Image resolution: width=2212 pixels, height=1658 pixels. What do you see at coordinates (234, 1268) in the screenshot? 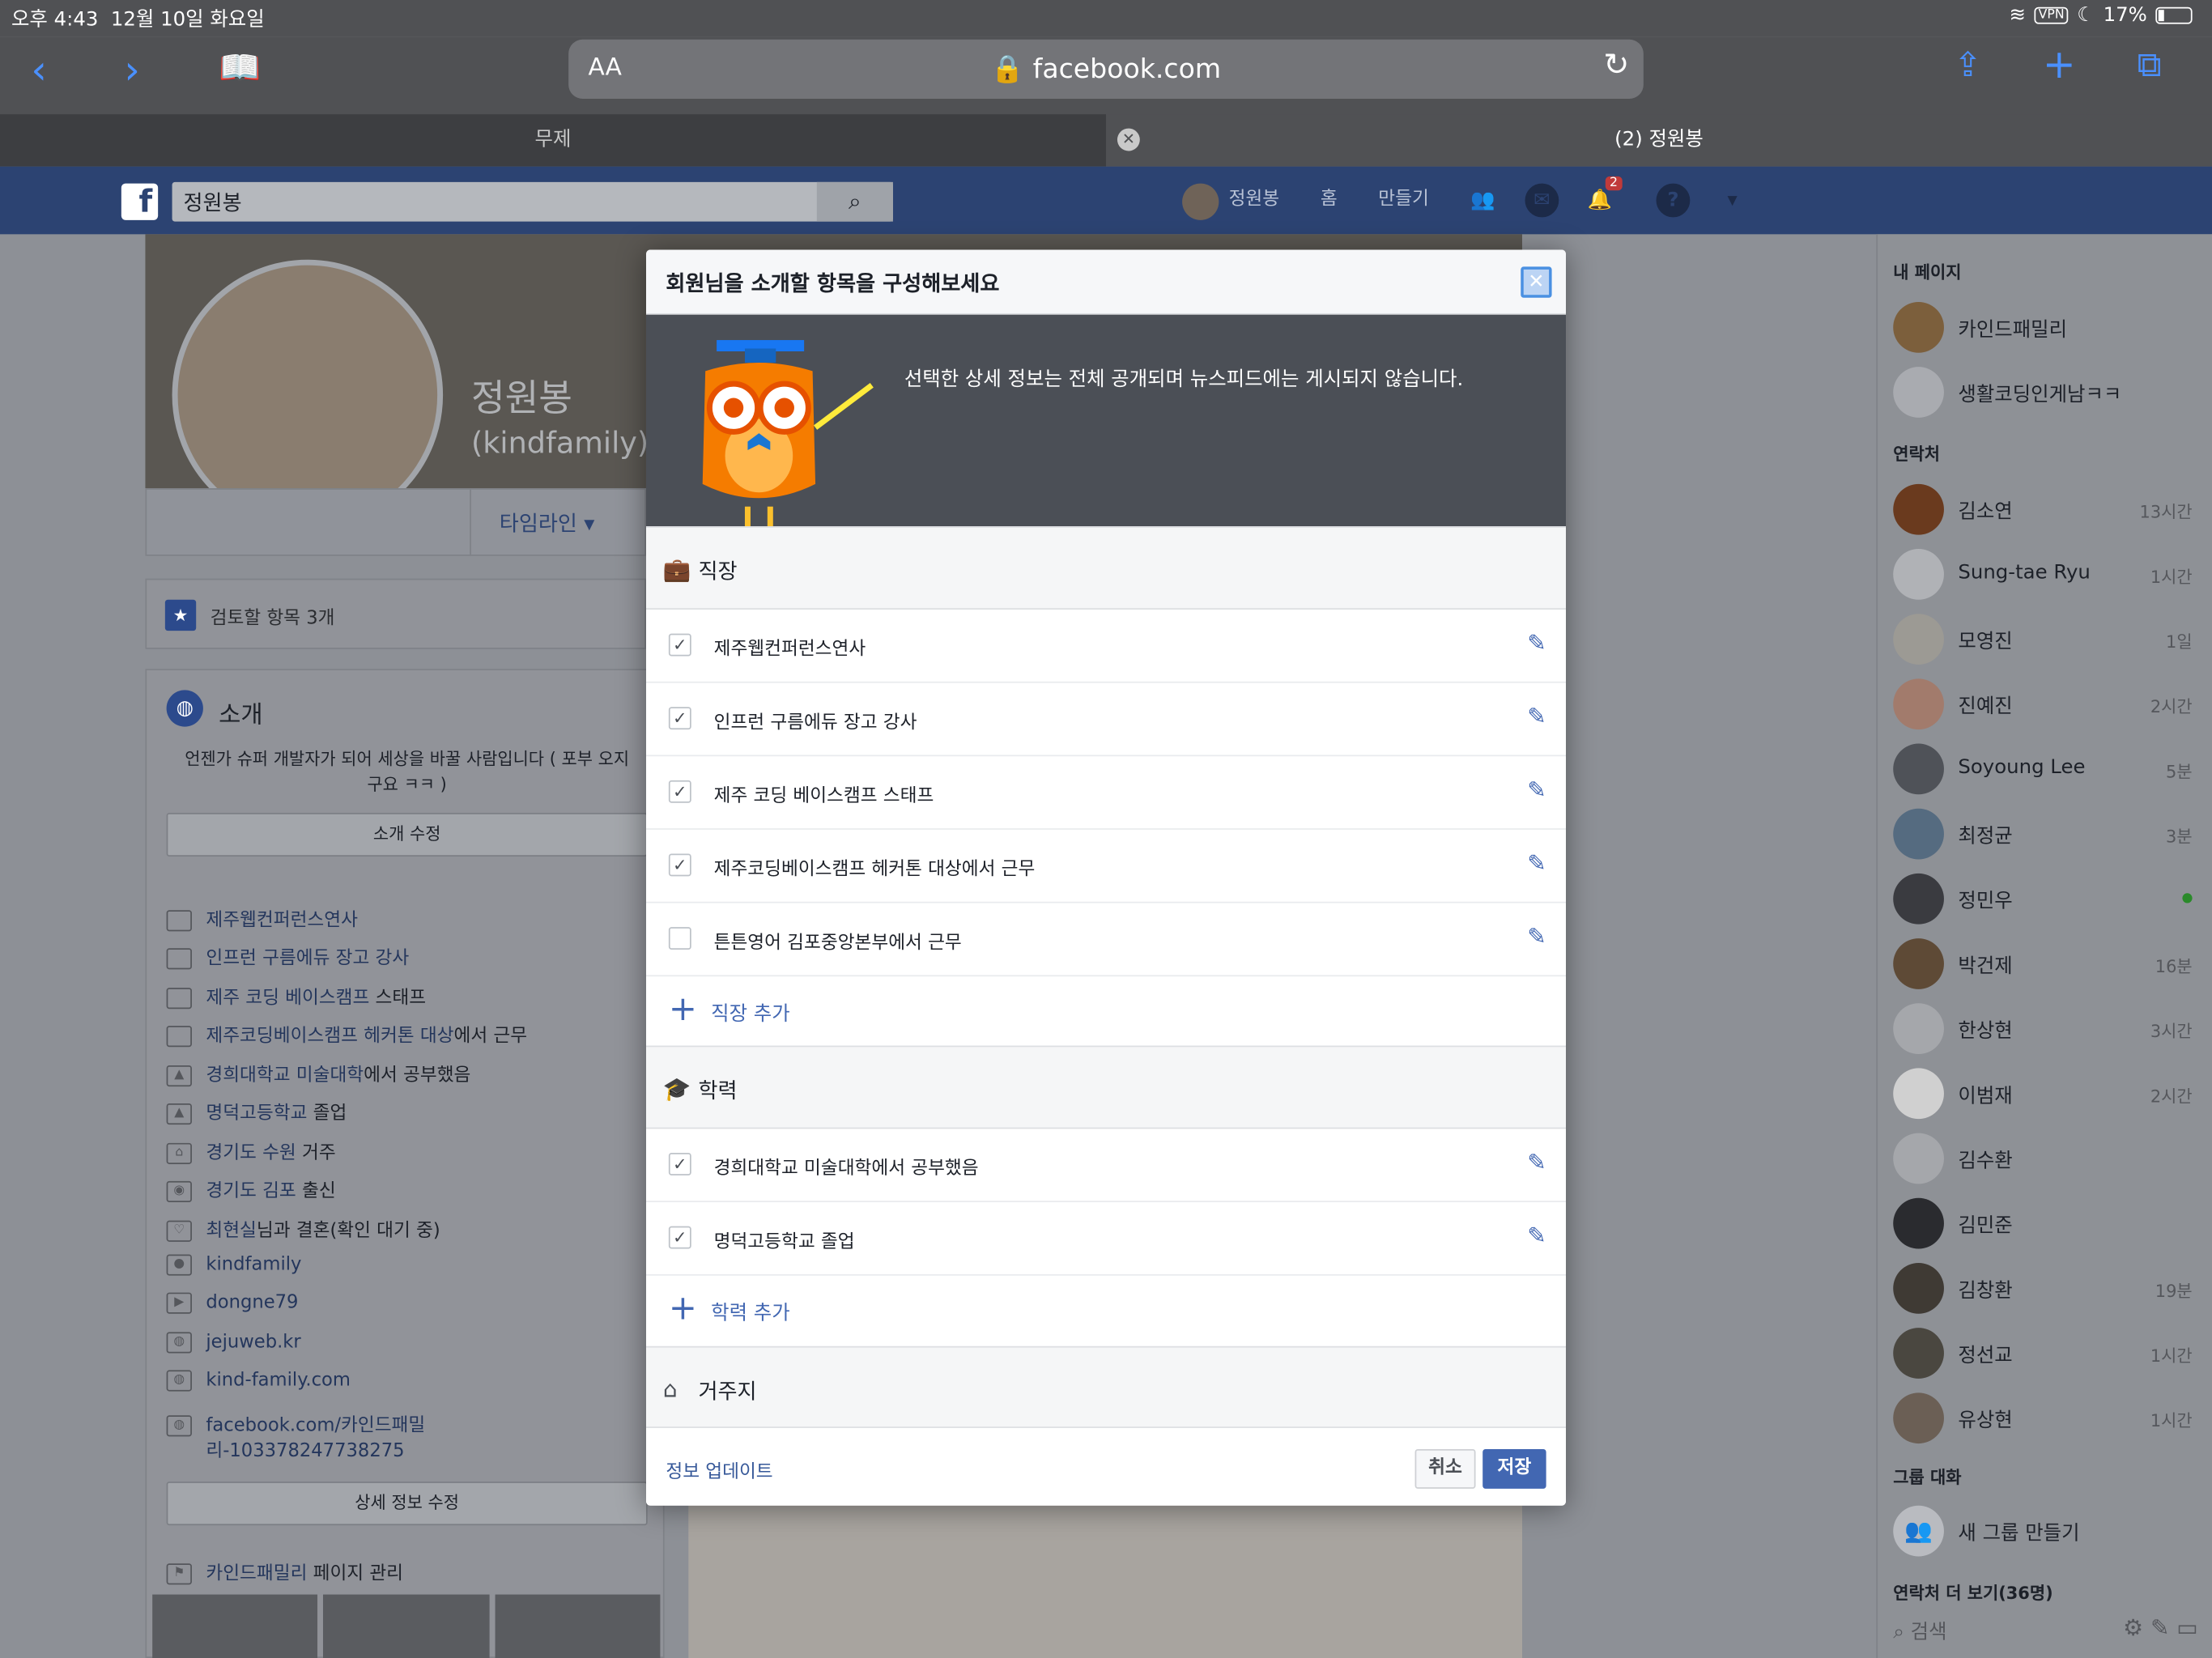
I see `intro-item: ● kindfamily` at bounding box center [234, 1268].